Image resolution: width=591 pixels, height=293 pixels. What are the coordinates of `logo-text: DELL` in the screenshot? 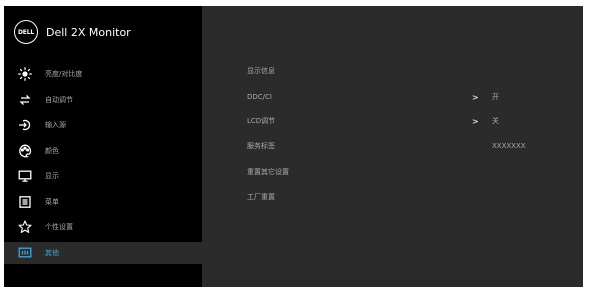 It's located at (26, 32).